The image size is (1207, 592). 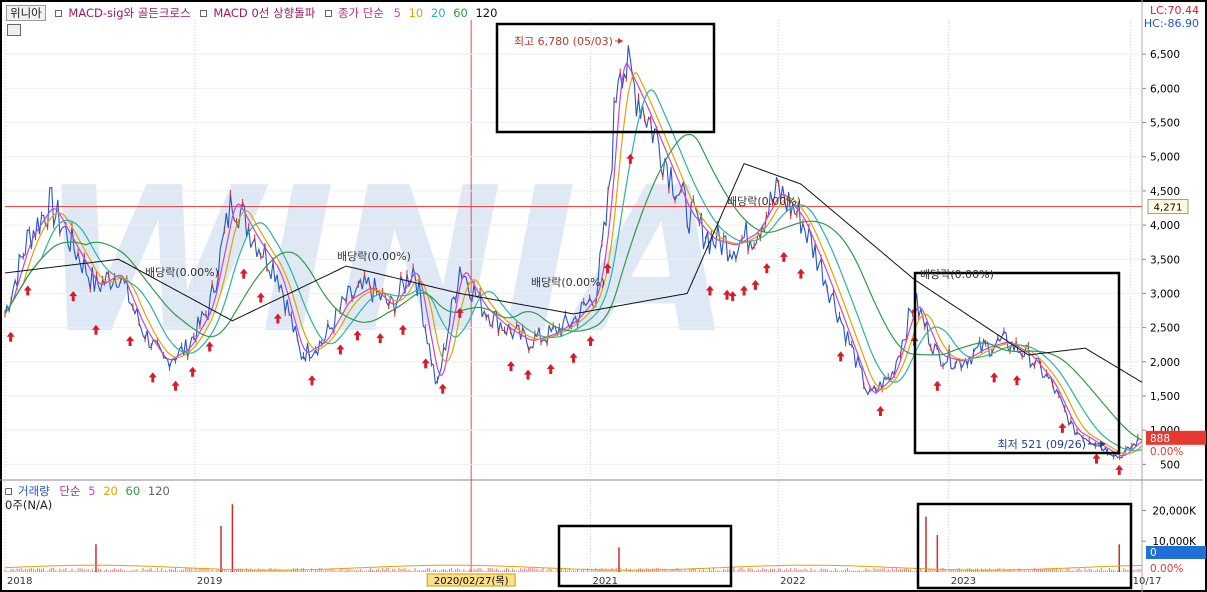 What do you see at coordinates (1165, 226) in the screenshot?
I see `y-tick-label: 4,000` at bounding box center [1165, 226].